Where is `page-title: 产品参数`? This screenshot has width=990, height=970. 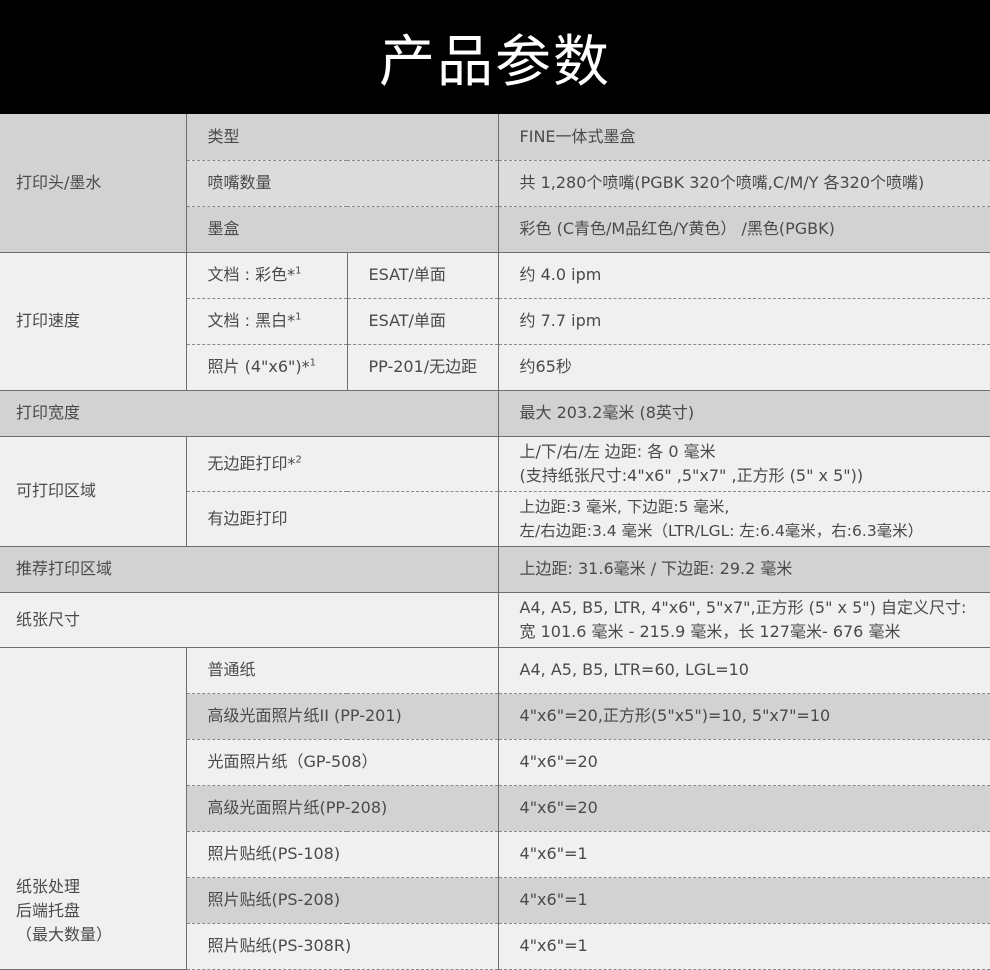 page-title: 产品参数 is located at coordinates (495, 62).